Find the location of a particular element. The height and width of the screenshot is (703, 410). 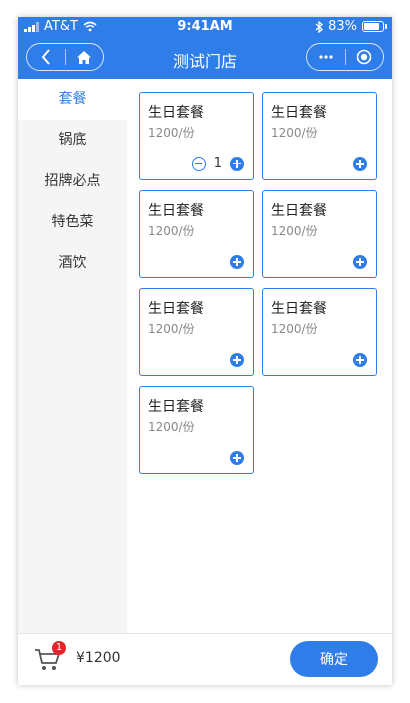

cart-bar: 1 ¥1200 确定 is located at coordinates (205, 659).